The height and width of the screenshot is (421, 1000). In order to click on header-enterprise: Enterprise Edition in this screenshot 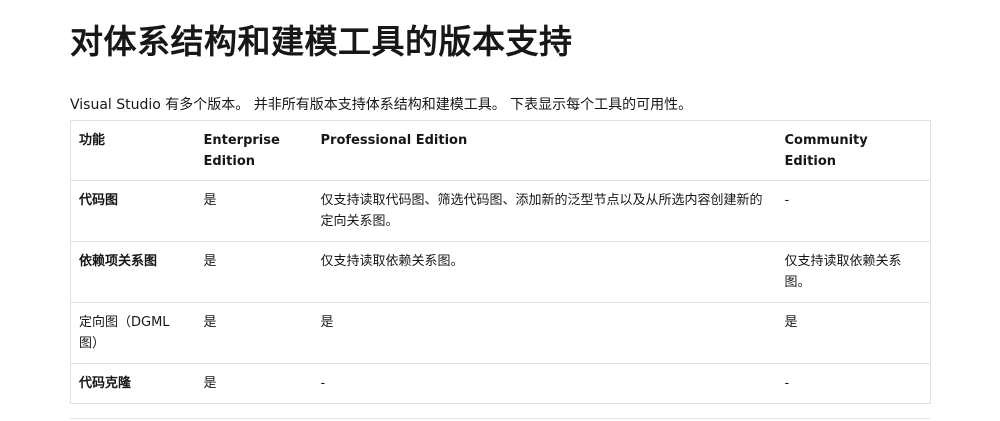, I will do `click(254, 150)`.